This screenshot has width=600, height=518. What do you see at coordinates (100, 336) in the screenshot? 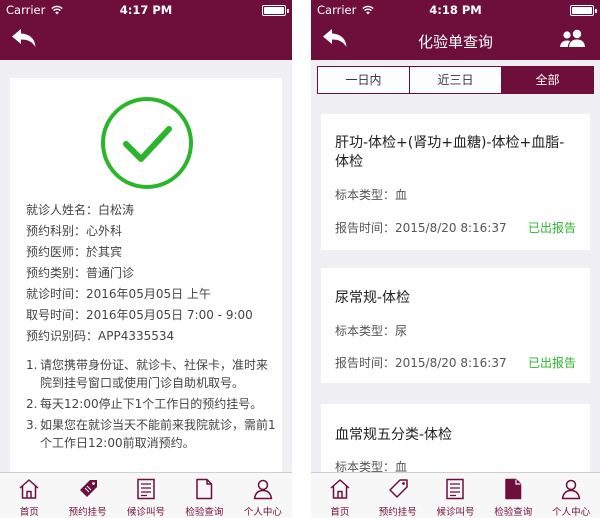
I see `info-row-code: 预约识别码：APP4335534` at bounding box center [100, 336].